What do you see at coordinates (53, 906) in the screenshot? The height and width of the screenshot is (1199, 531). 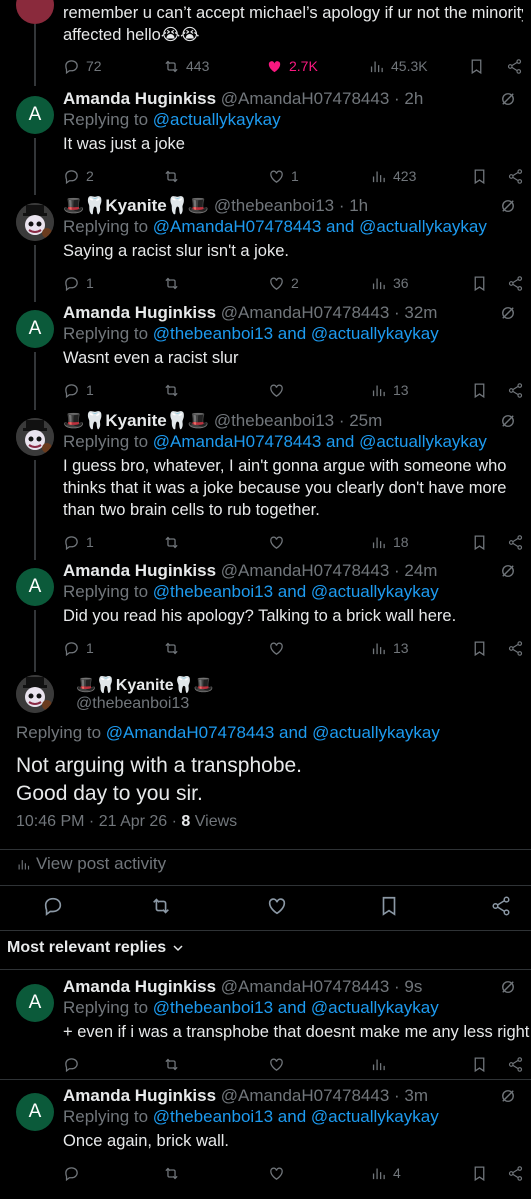 I see `reply-icon` at bounding box center [53, 906].